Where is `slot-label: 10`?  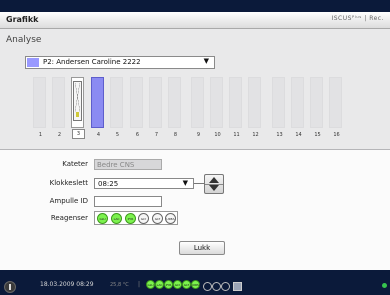
slot-label: 10 is located at coordinates (217, 135).